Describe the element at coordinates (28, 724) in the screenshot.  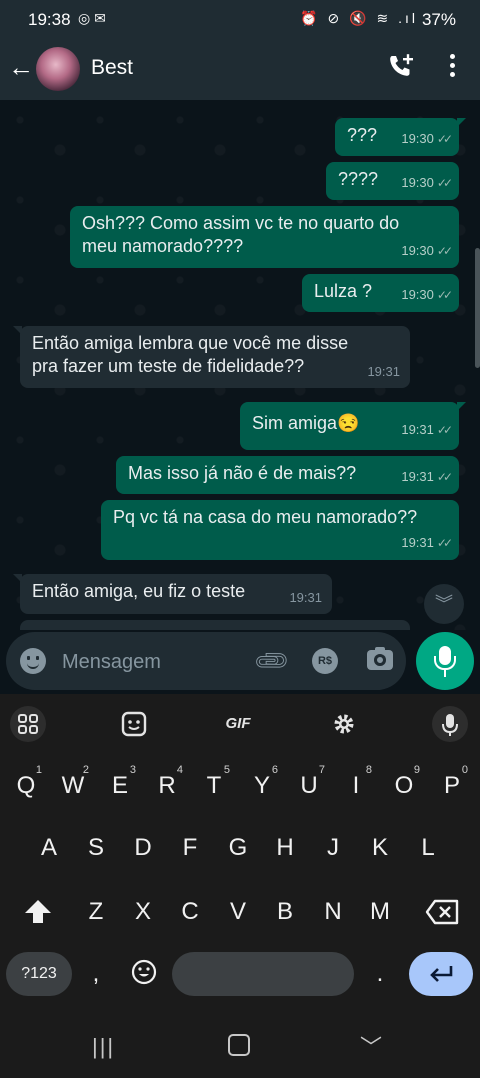
I see `apps-grid-icon` at that location.